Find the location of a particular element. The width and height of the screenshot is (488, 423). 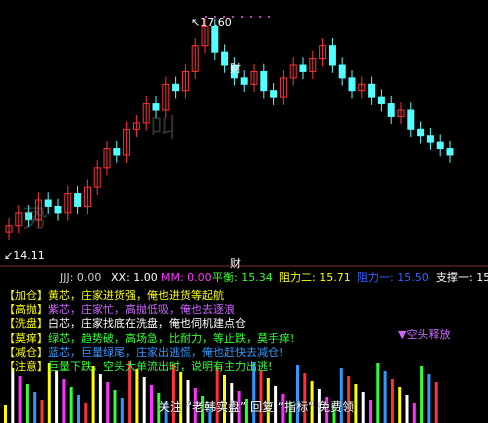

legend-text: 白芯，庄家找底在洗盘，俺也伺机建点仓 is located at coordinates (147, 324).